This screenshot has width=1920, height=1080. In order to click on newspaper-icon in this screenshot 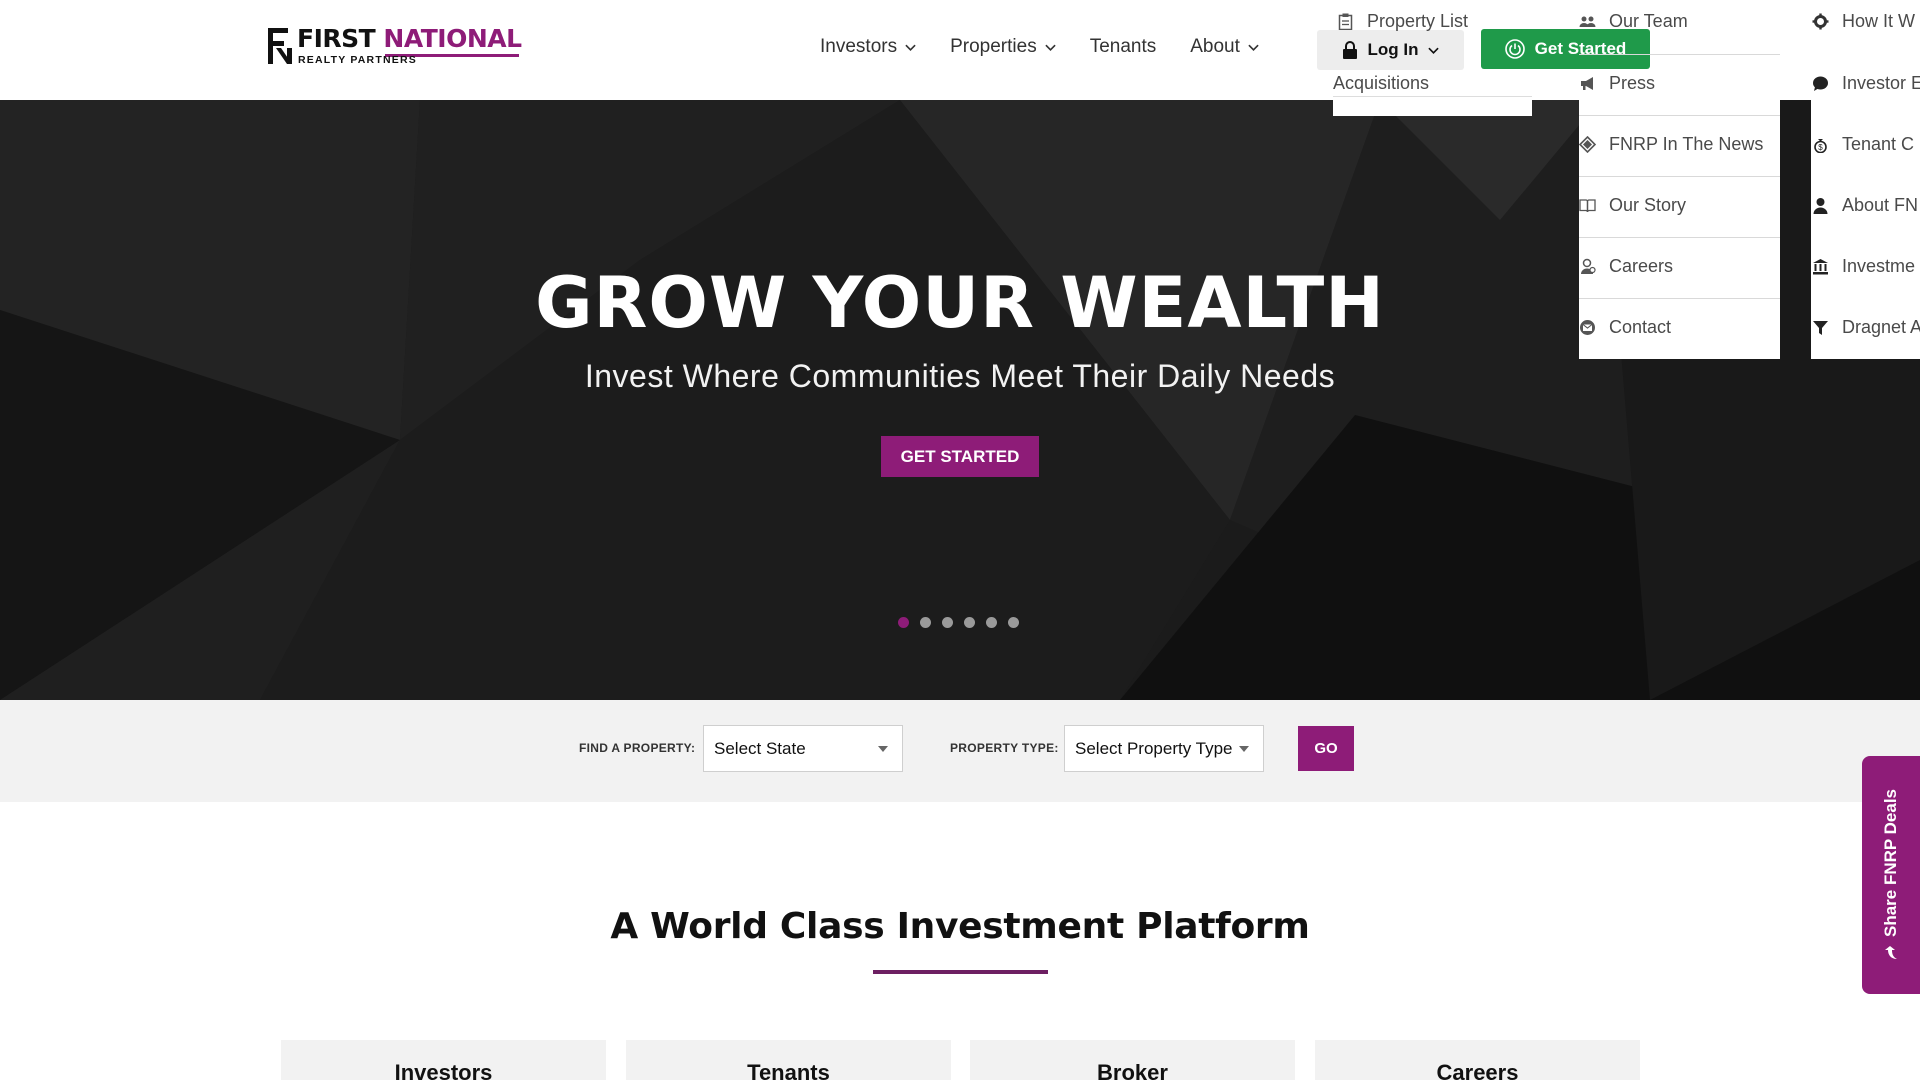, I will do `click(1587, 144)`.